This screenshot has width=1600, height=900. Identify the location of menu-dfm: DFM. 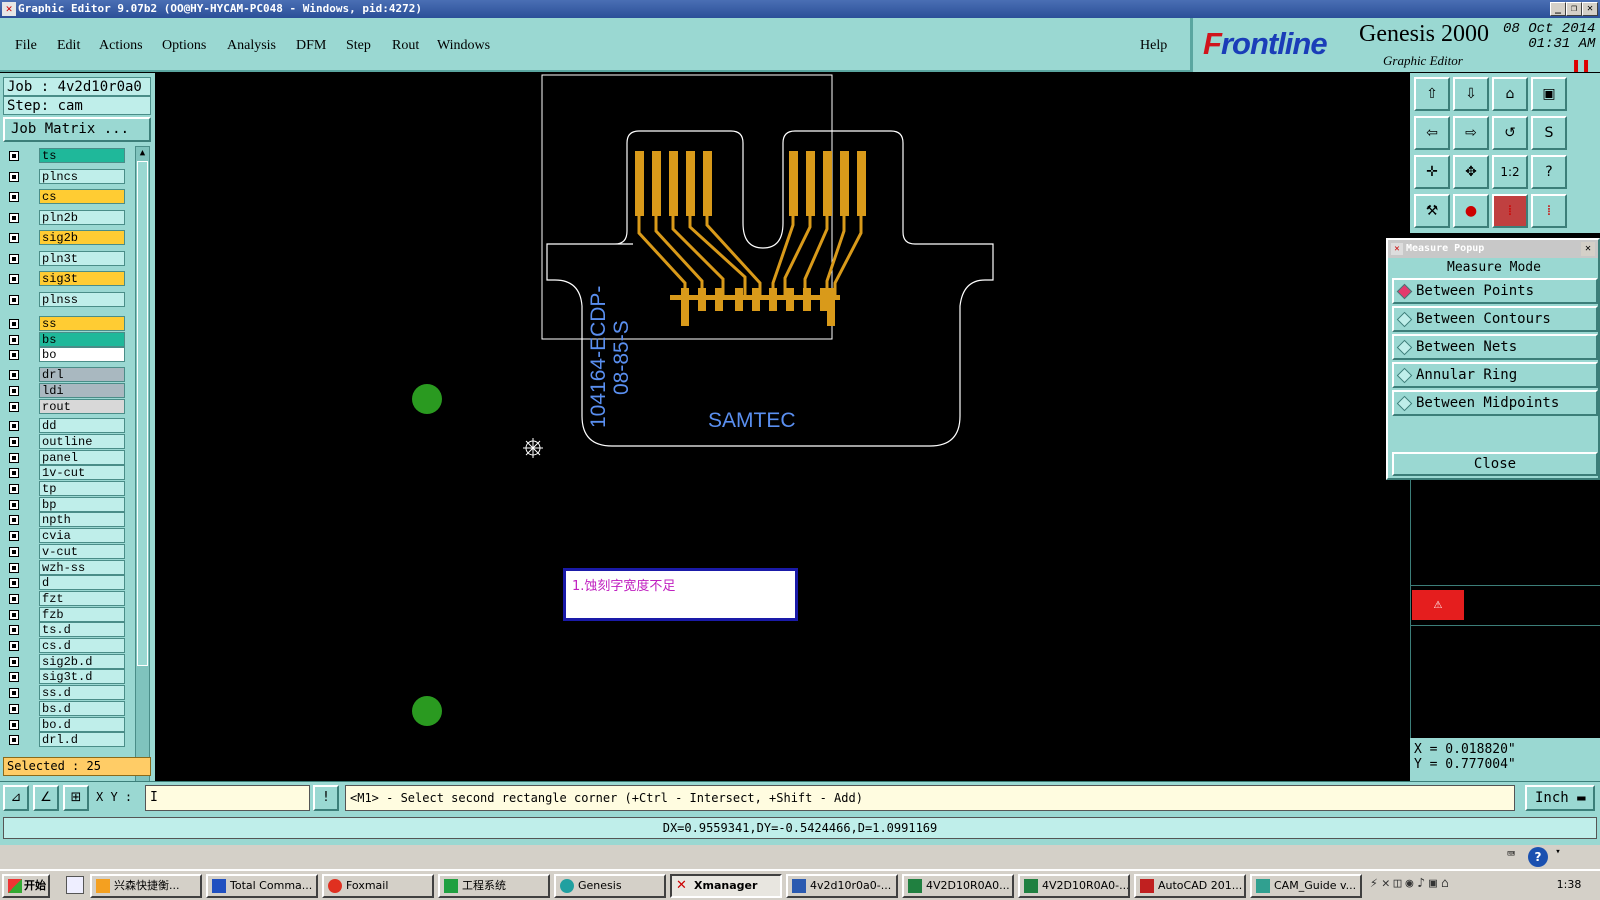
(311, 46).